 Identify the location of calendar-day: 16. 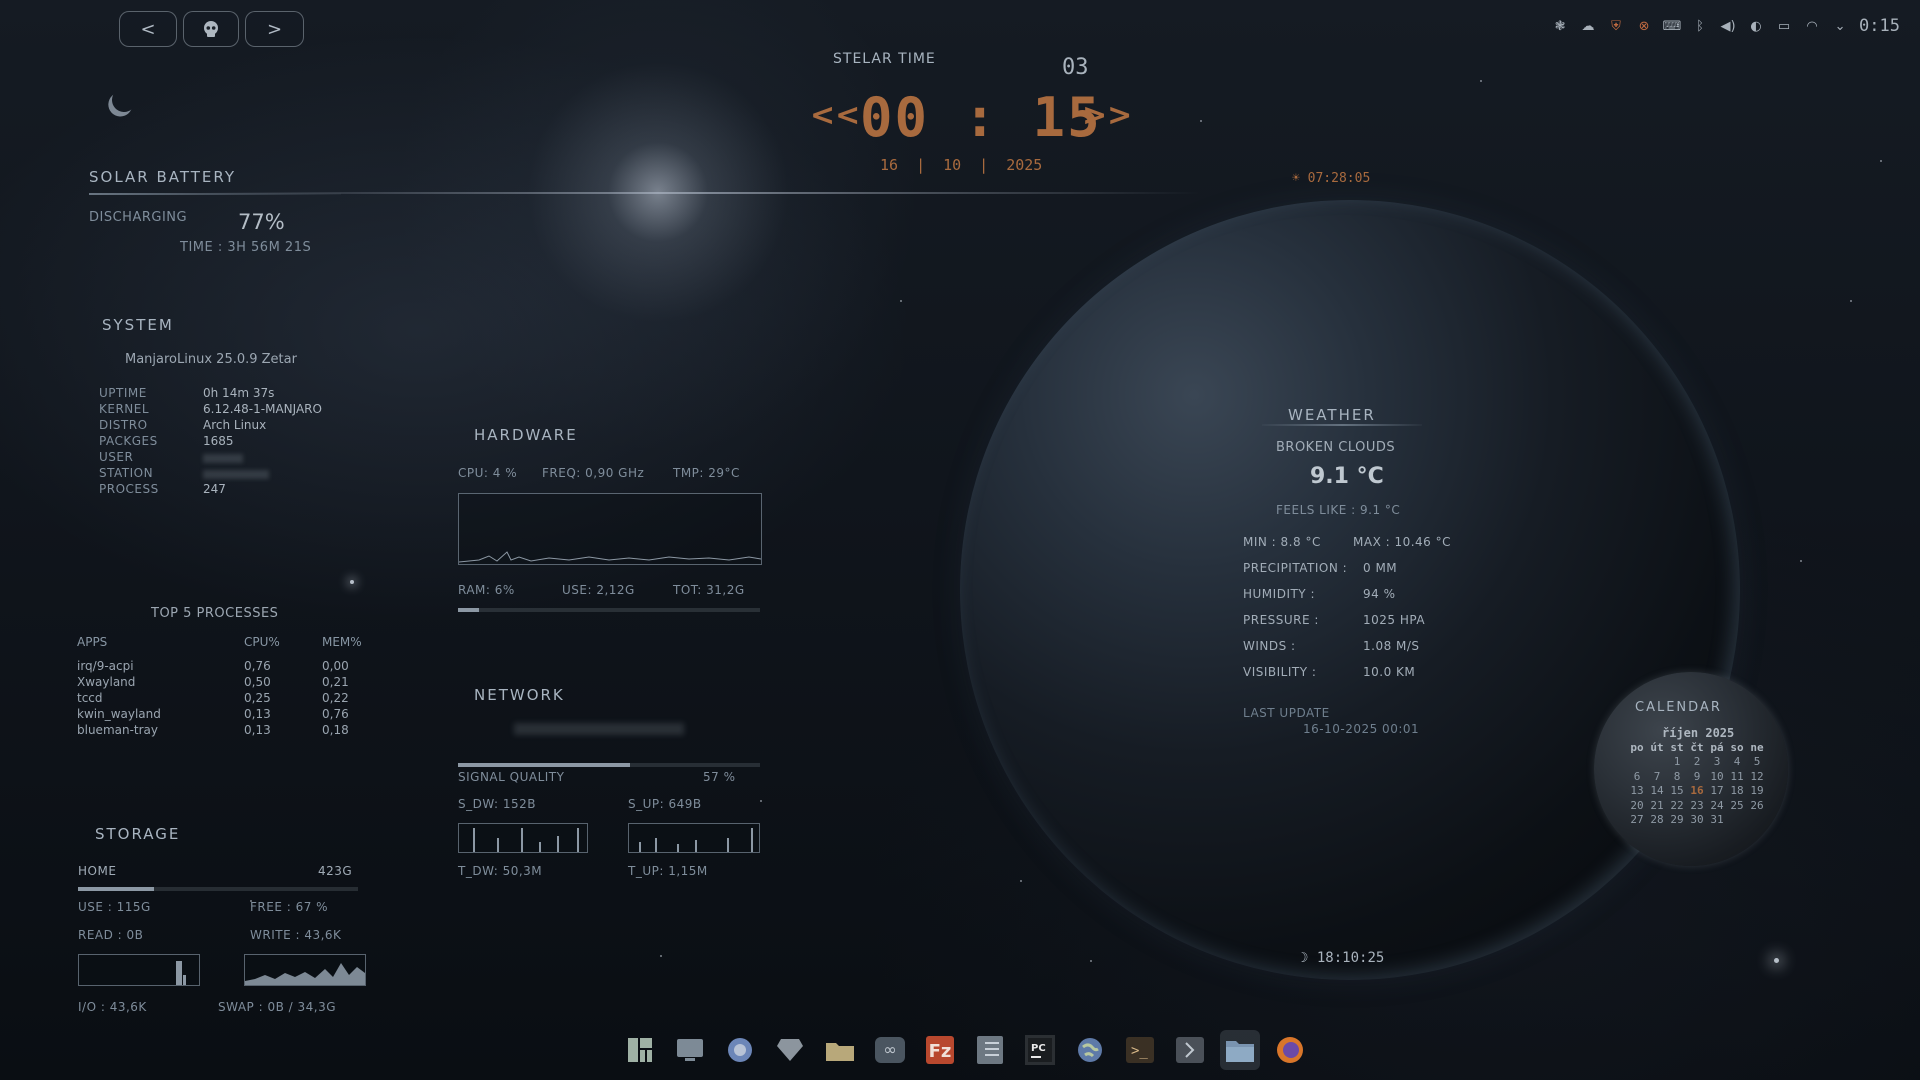
(1697, 790).